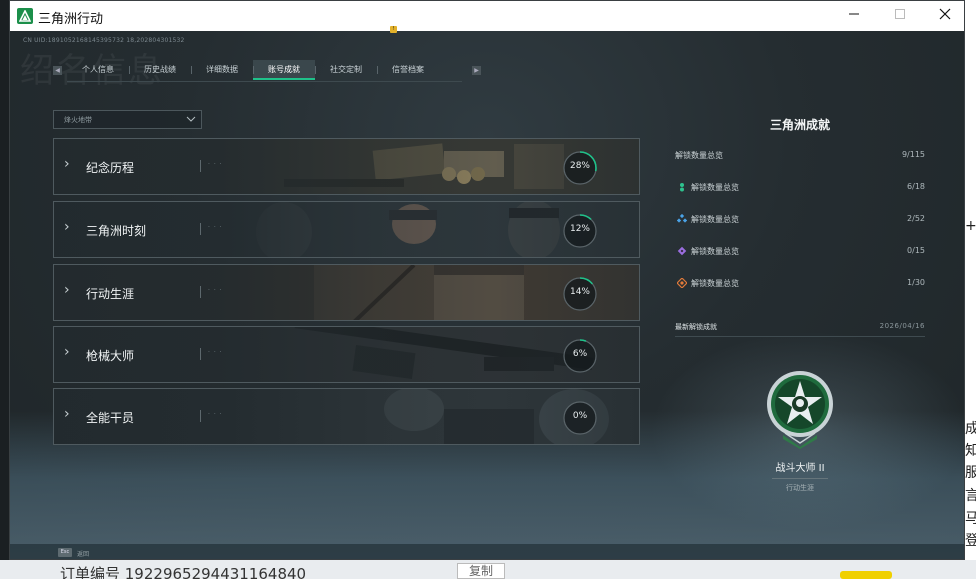  What do you see at coordinates (580, 354) in the screenshot?
I see `progress-percent: 6%` at bounding box center [580, 354].